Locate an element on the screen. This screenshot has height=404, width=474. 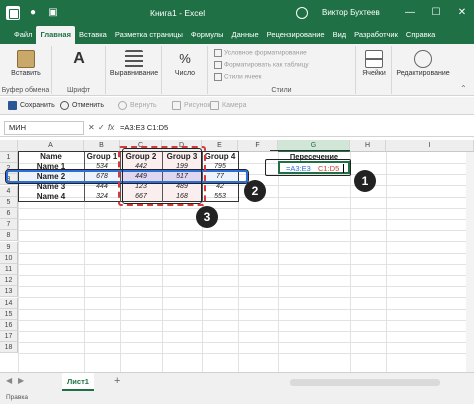
row-header: 11 is located at coordinates (9, 269).